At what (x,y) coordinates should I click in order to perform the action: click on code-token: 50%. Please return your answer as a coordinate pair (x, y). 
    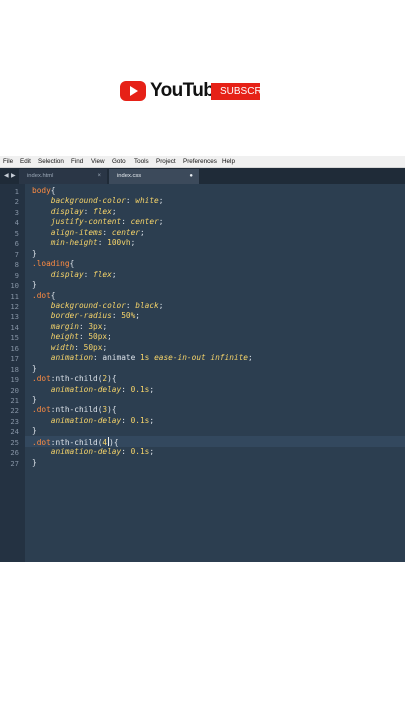
    Looking at the image, I should click on (128, 316).